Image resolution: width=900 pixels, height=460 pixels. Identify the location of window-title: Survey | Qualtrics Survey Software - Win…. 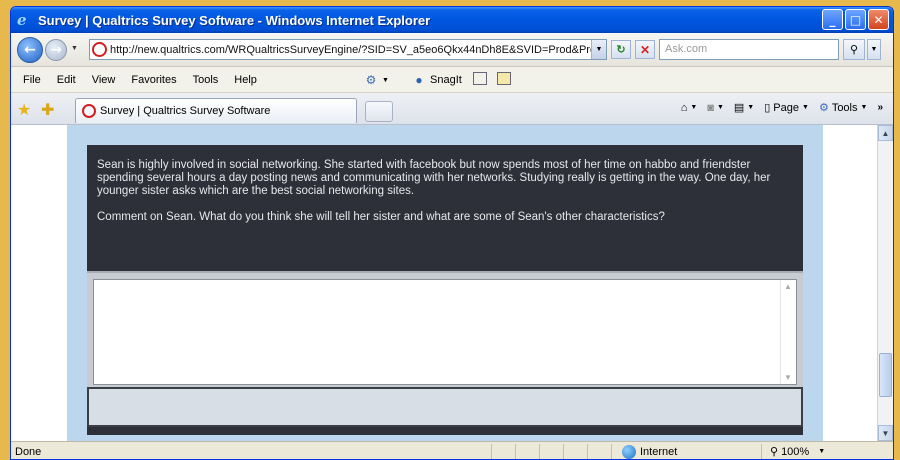
(234, 20).